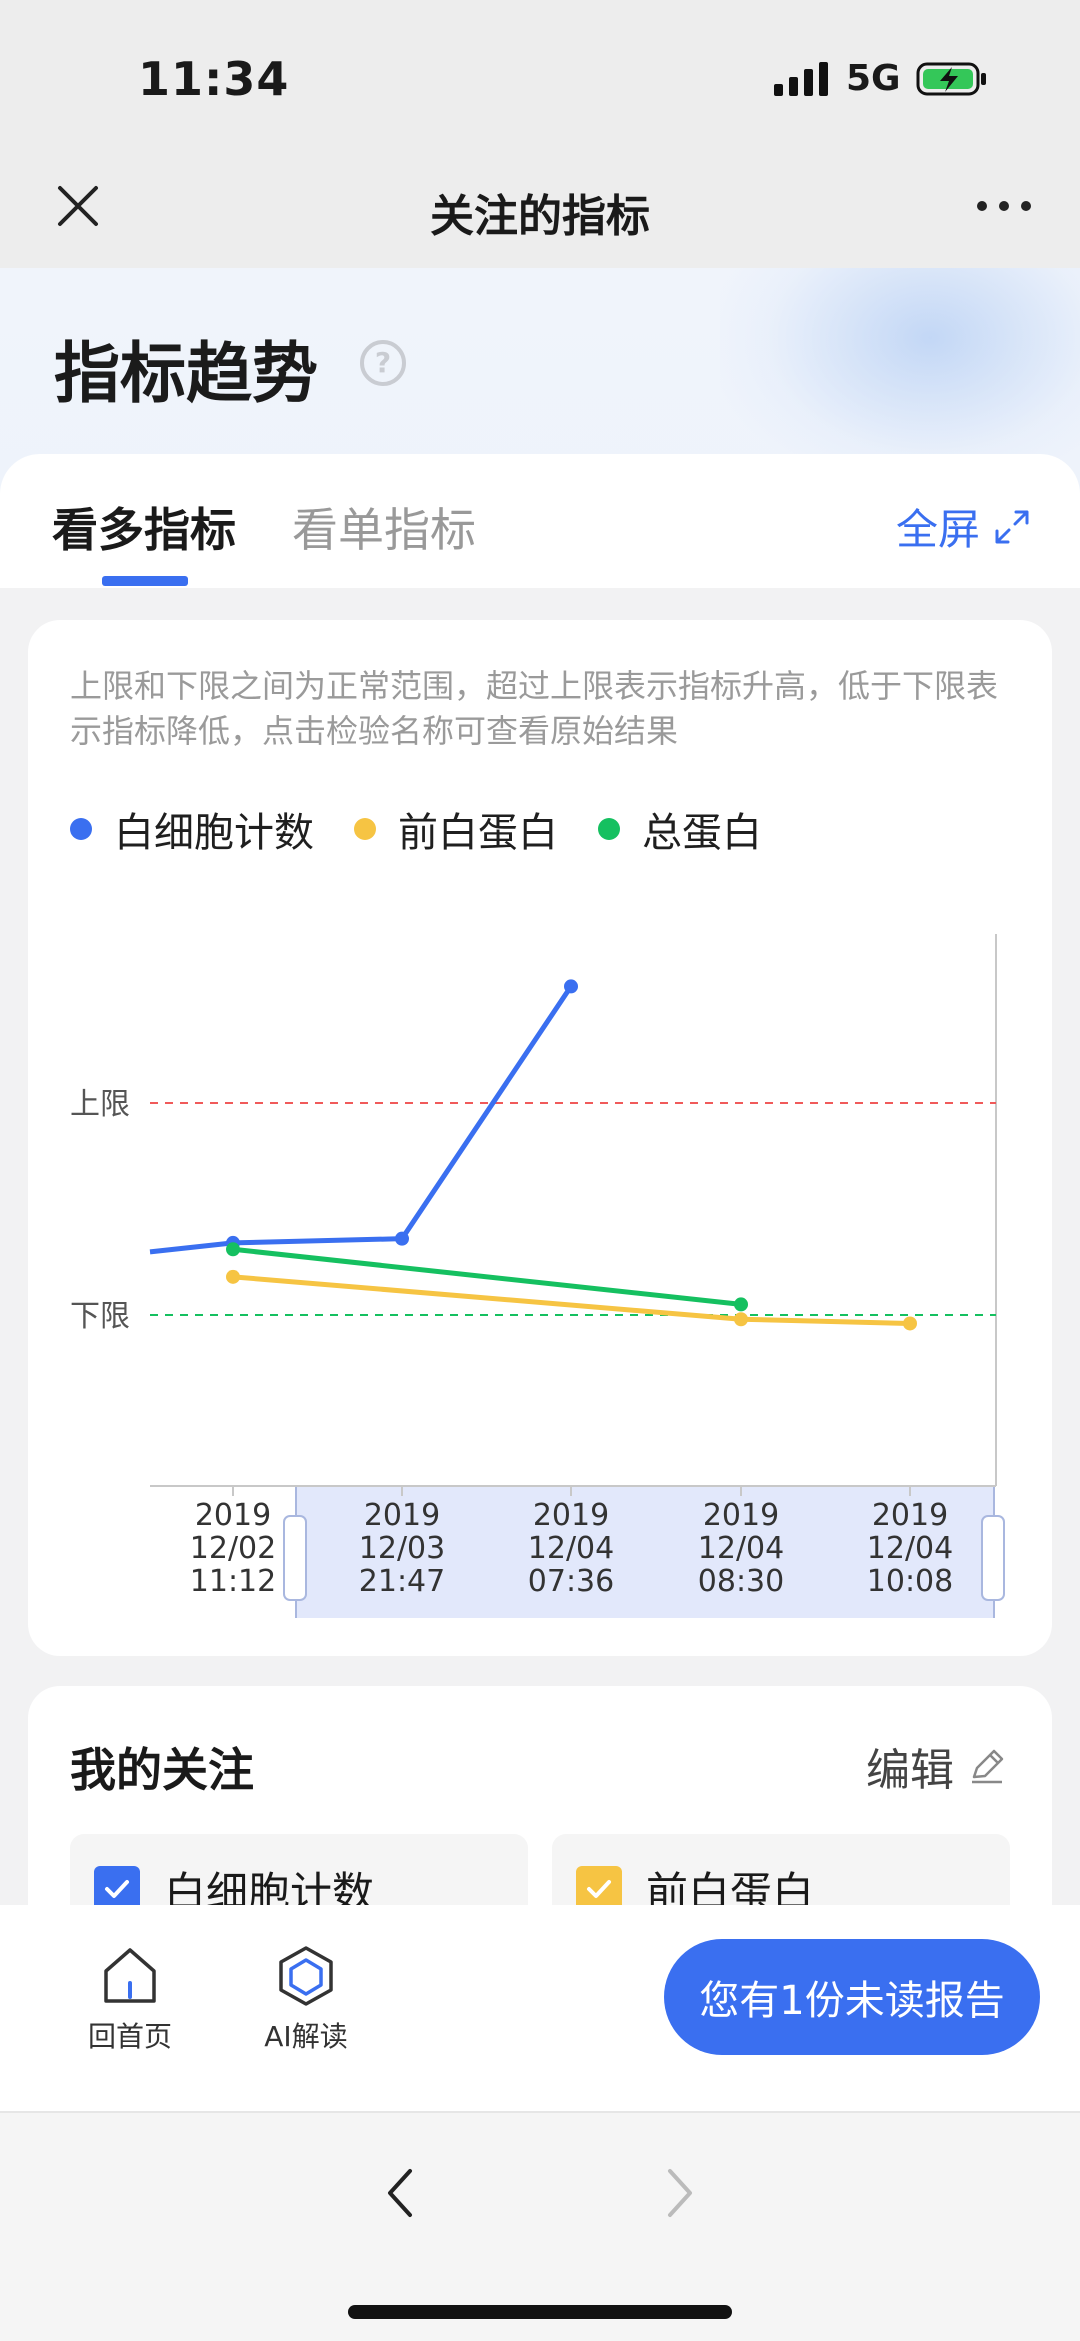 Image resolution: width=1080 pixels, height=2341 pixels. Describe the element at coordinates (910, 1770) in the screenshot. I see `edit-label: 编辑` at that location.